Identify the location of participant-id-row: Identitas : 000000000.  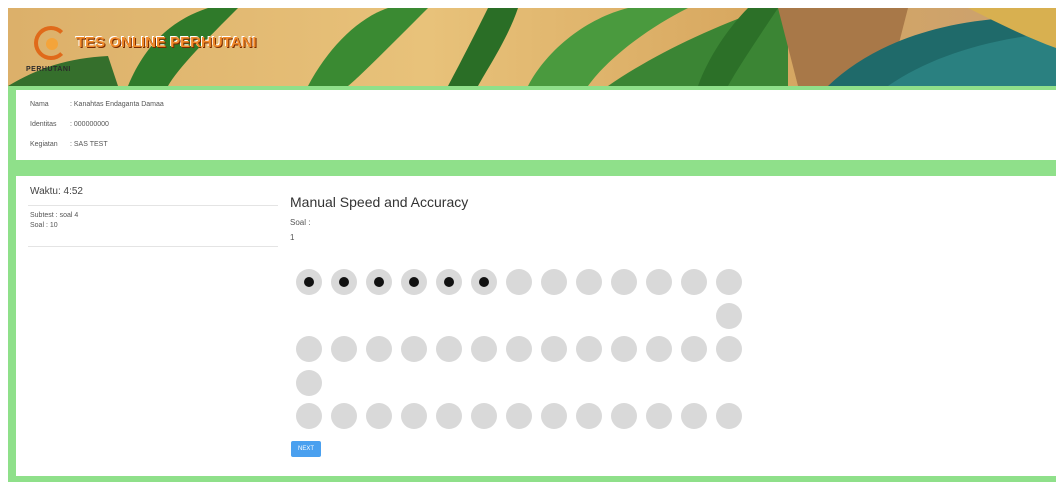
(69, 124).